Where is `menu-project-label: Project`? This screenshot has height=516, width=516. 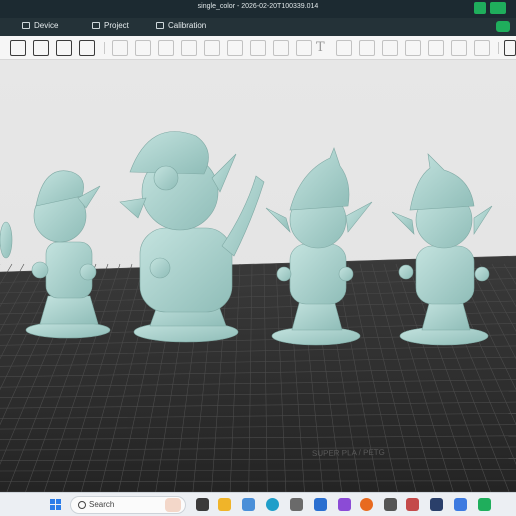 menu-project-label: Project is located at coordinates (116, 25).